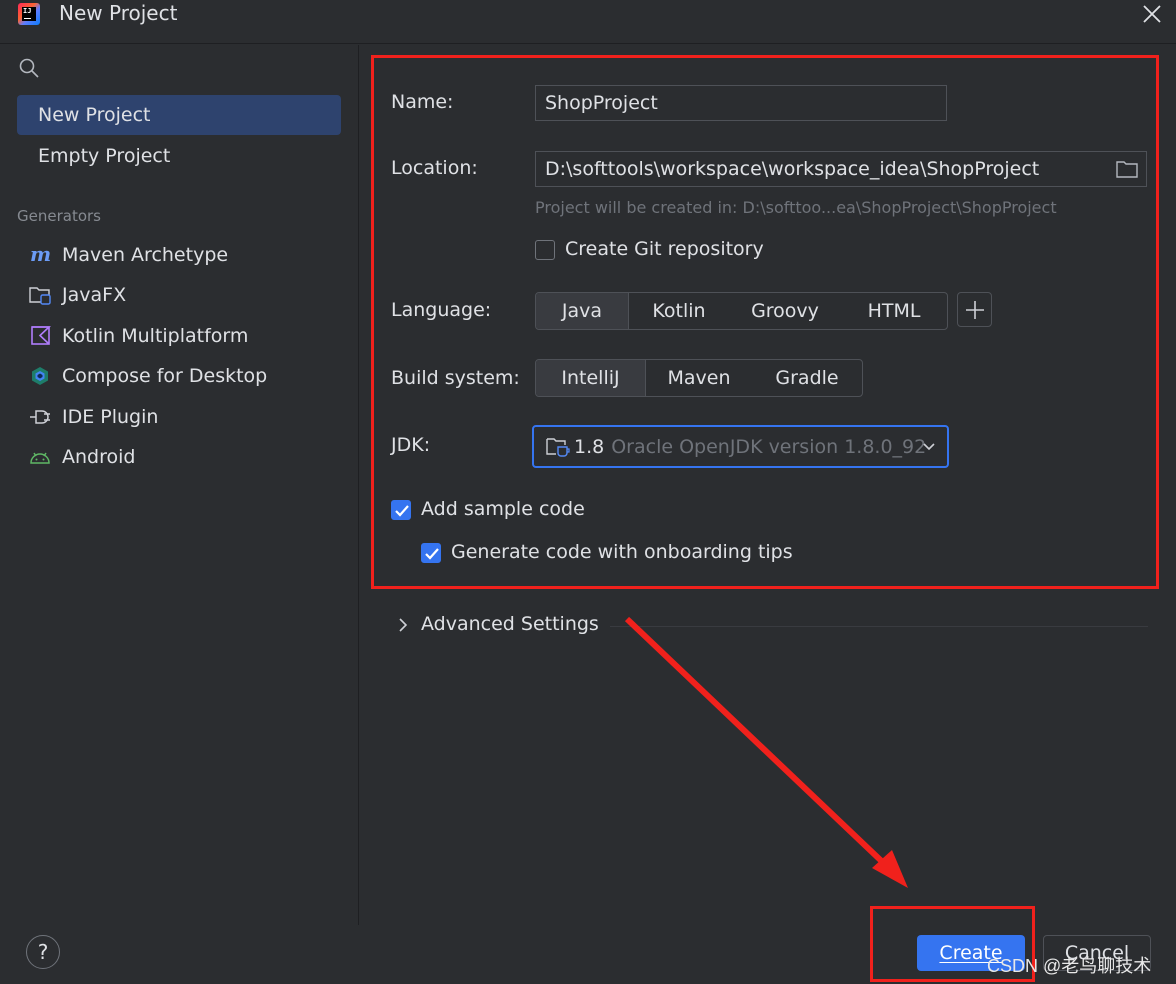 This screenshot has height=984, width=1176. Describe the element at coordinates (434, 168) in the screenshot. I see `location-label: Location:` at that location.